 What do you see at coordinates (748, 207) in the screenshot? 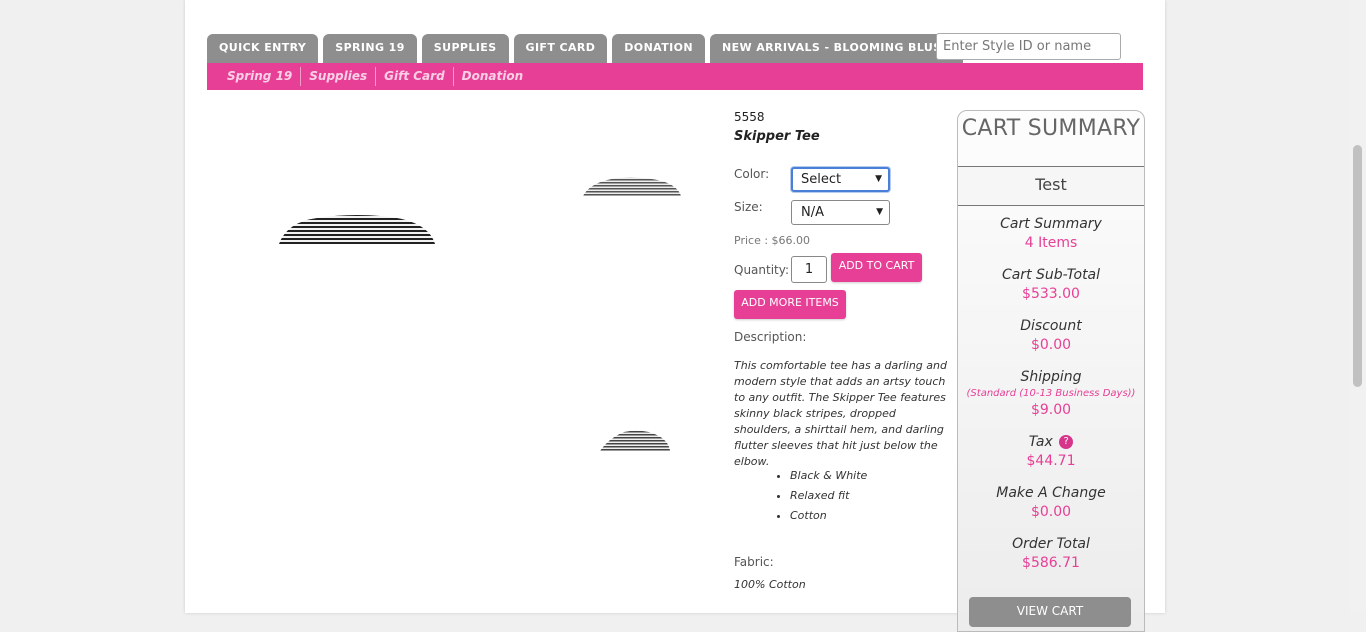
I see `size-label: Size:` at bounding box center [748, 207].